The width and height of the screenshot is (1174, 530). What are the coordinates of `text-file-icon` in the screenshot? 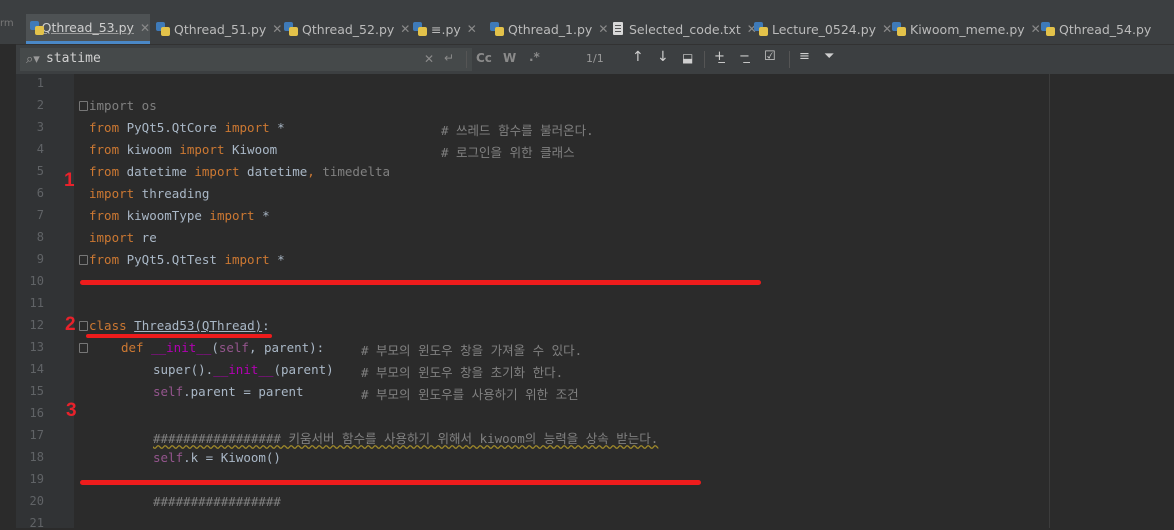 It's located at (618, 29).